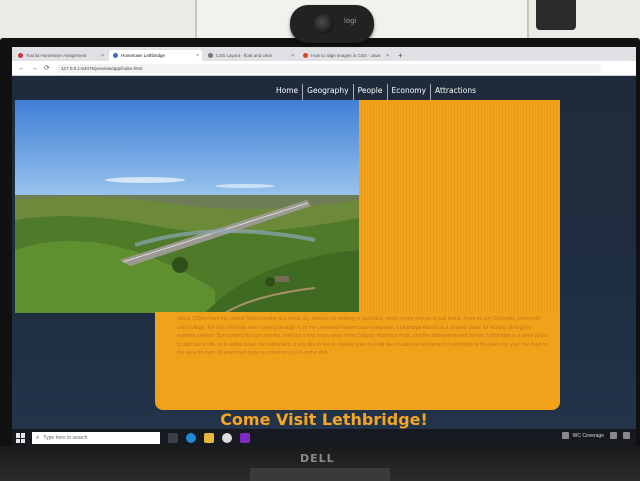 The height and width of the screenshot is (481, 640). Describe the element at coordinates (400, 55) in the screenshot. I see `new-tab-button: +` at that location.